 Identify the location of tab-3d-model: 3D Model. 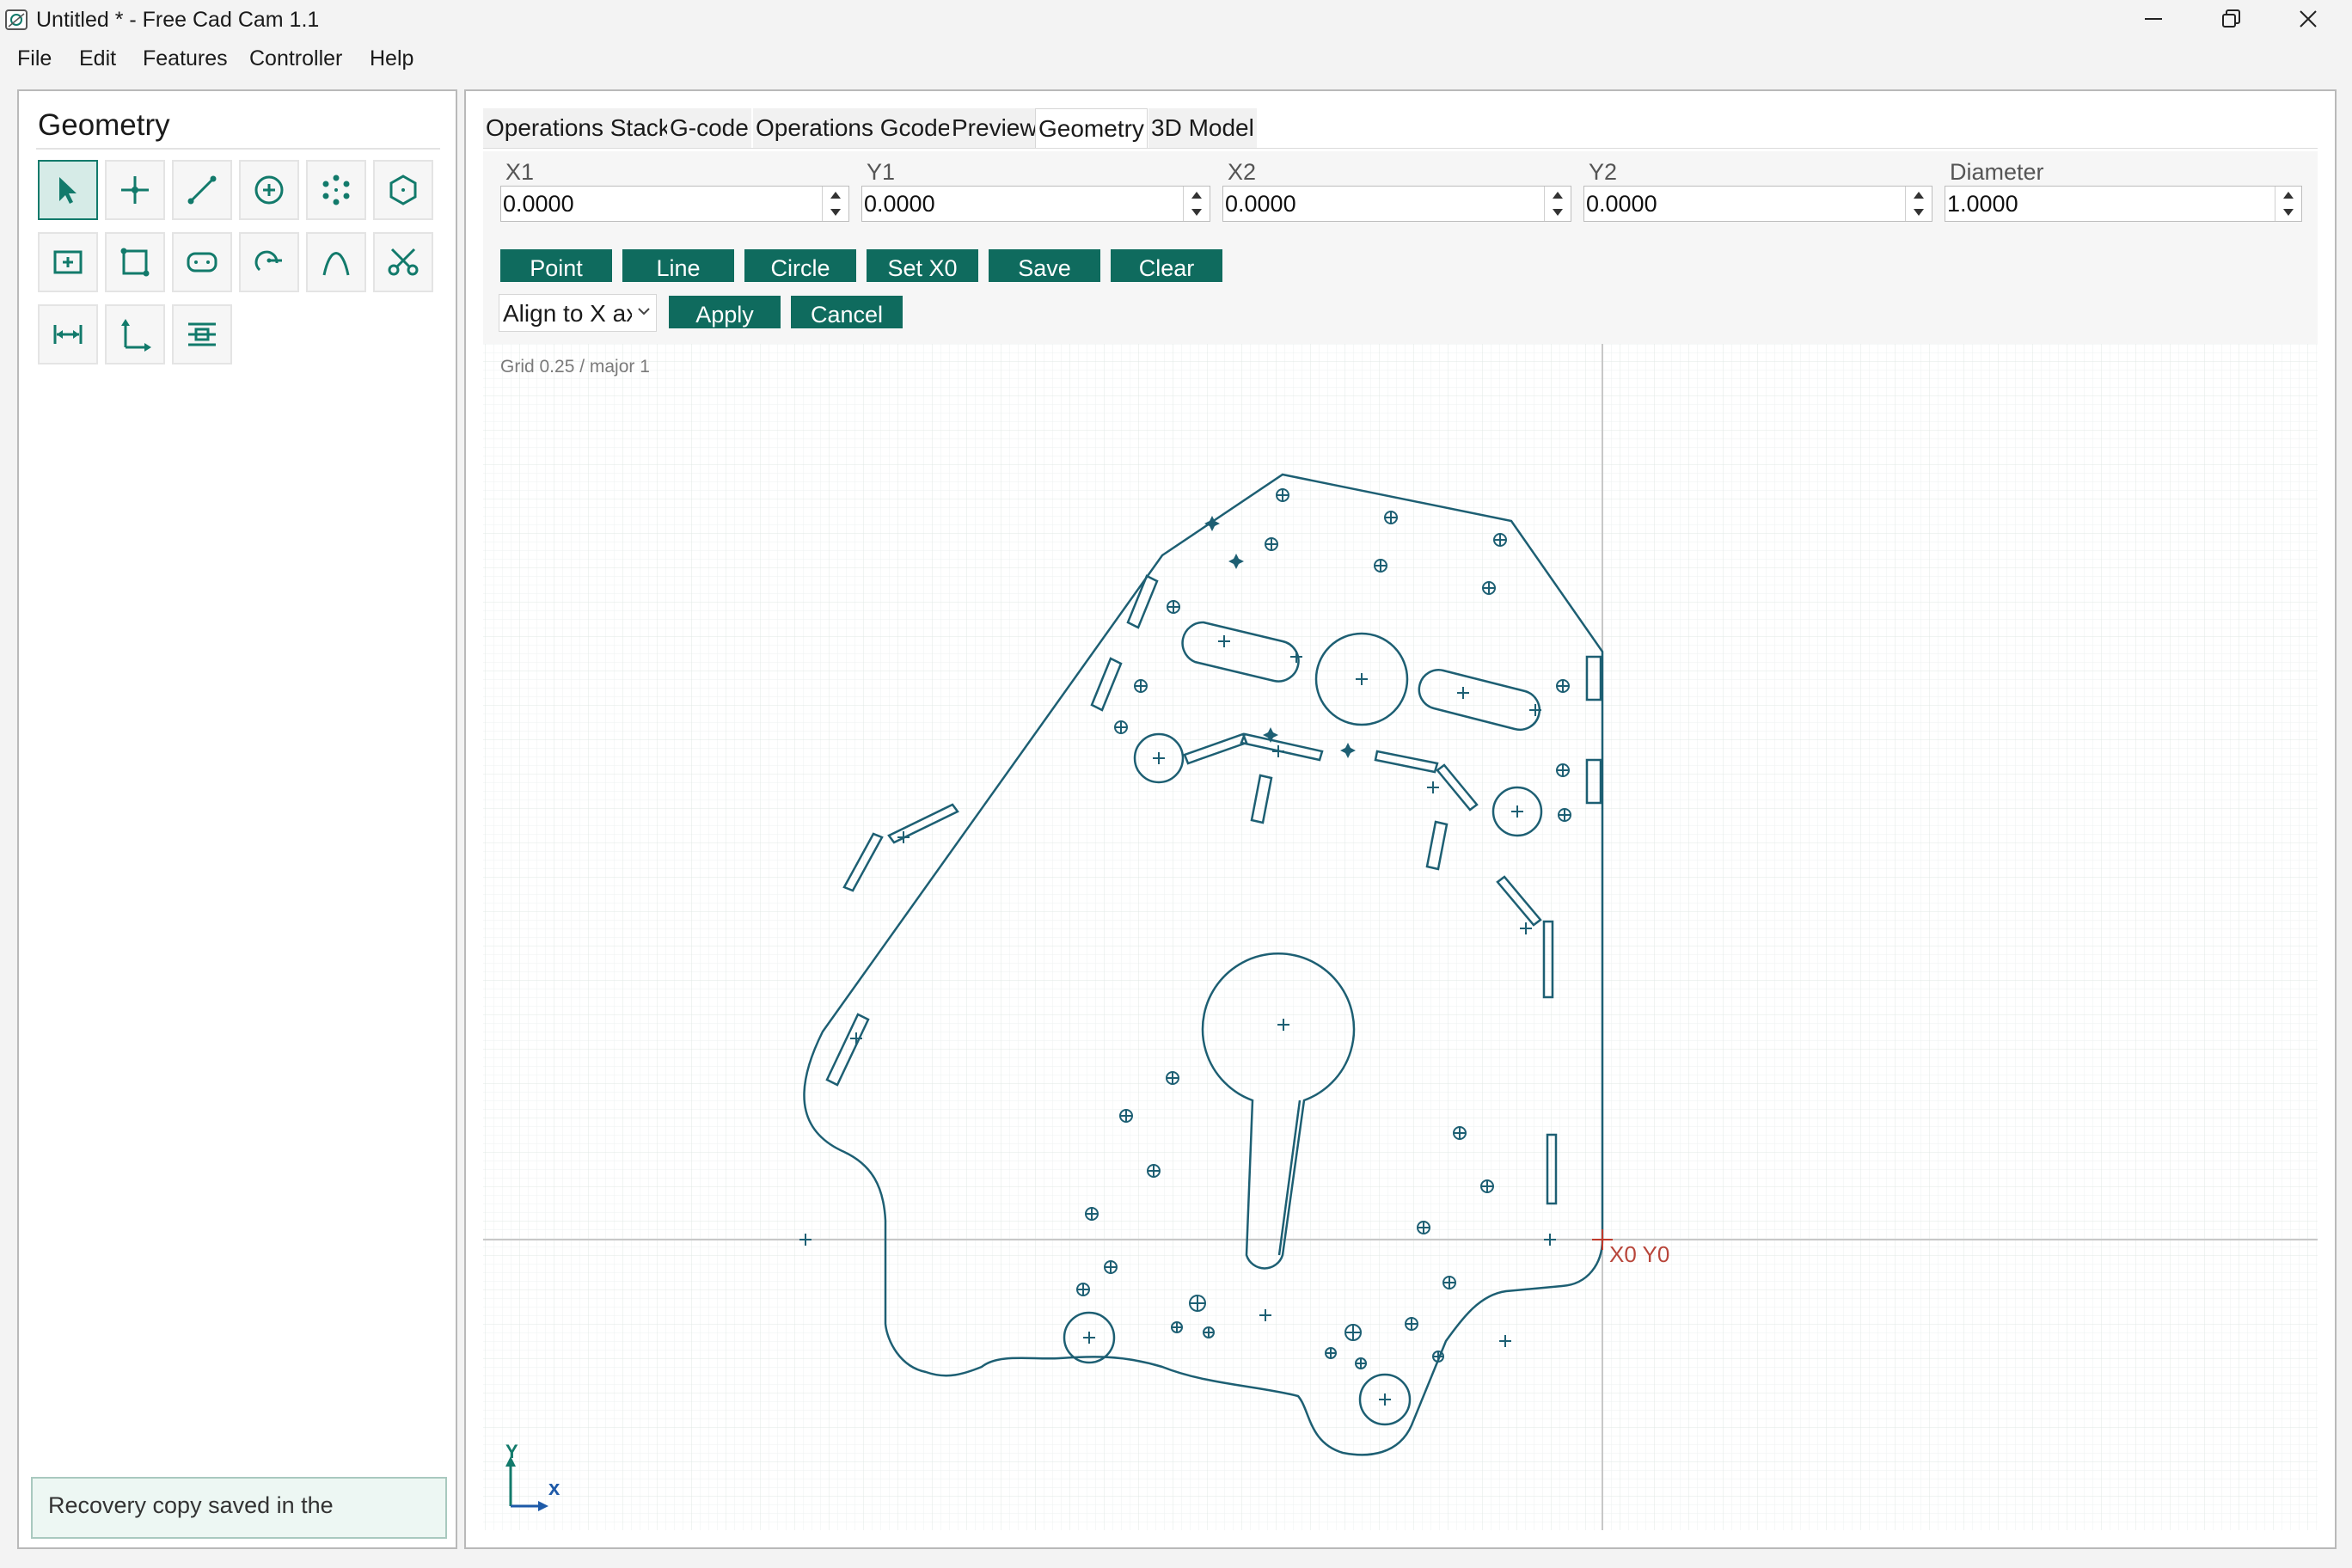
(1202, 128).